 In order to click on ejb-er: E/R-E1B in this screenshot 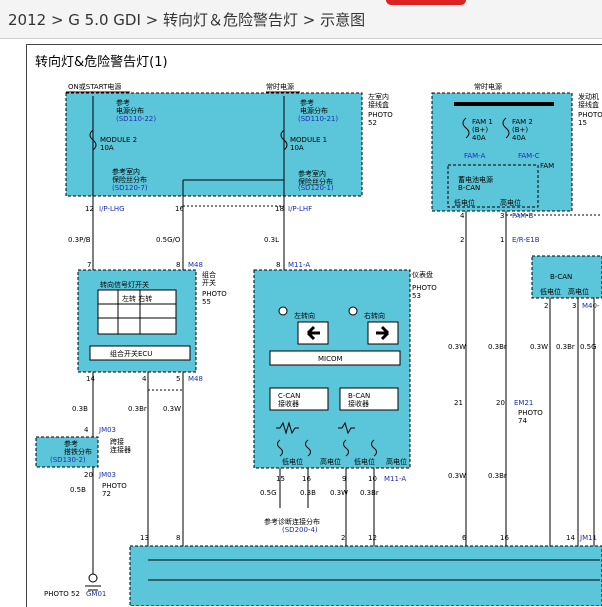, I will do `click(526, 240)`.